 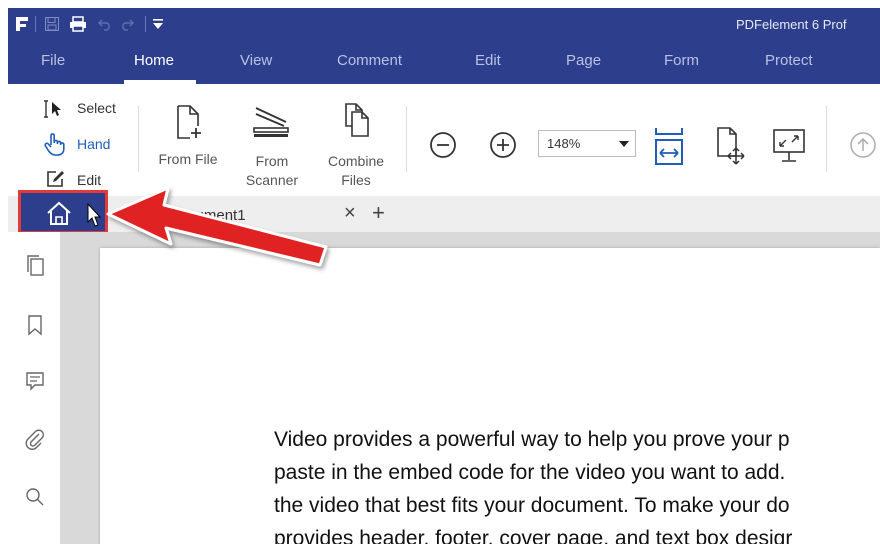 I want to click on red-arrow-annotation, so click(x=217, y=226).